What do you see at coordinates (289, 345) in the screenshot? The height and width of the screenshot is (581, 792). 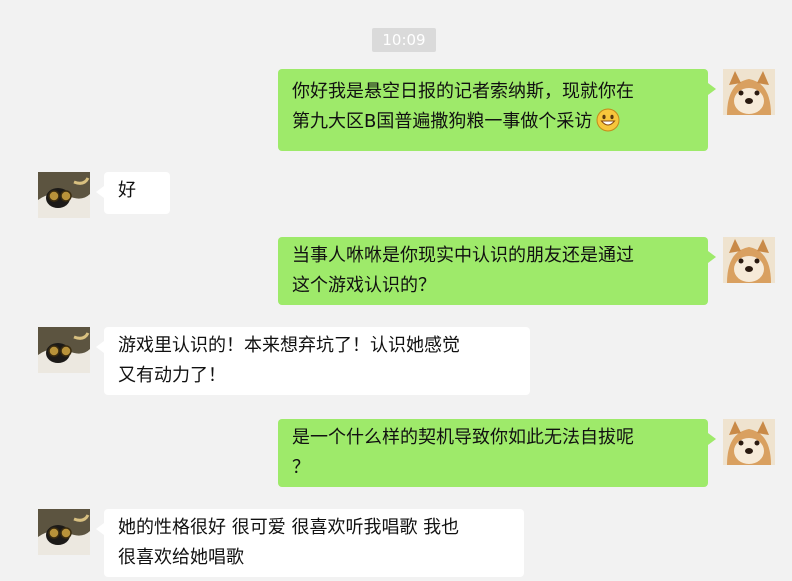 I see `message-text-line: 游戏里认识的！本来想弃坑了！认识她感觉` at bounding box center [289, 345].